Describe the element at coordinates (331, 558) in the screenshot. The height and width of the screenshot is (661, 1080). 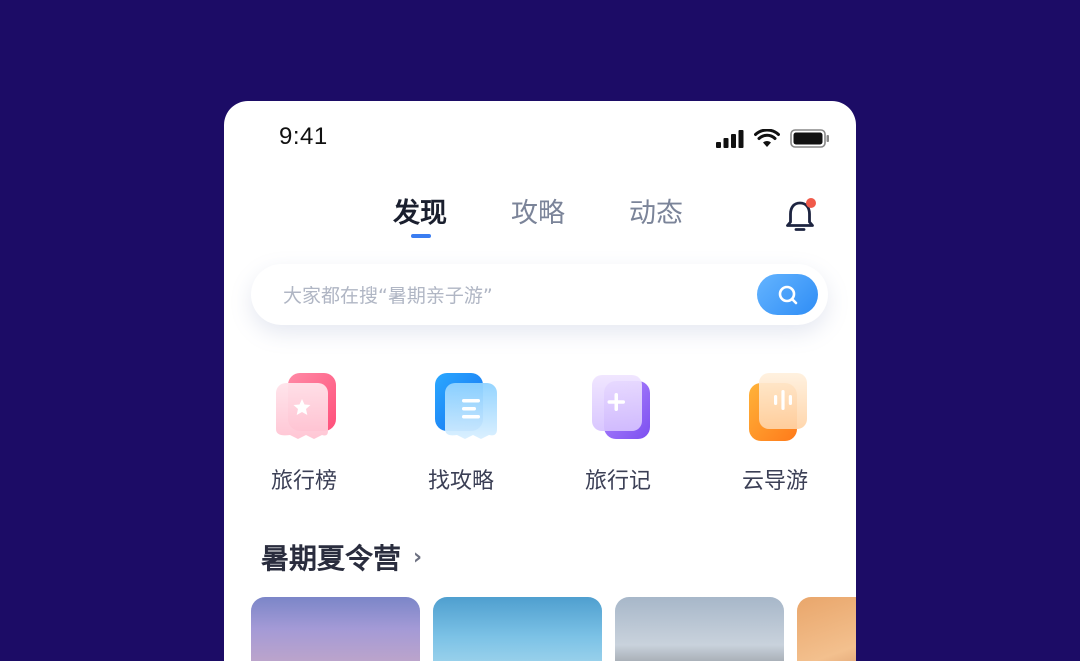
I see `section-title: 暑期夏令营` at that location.